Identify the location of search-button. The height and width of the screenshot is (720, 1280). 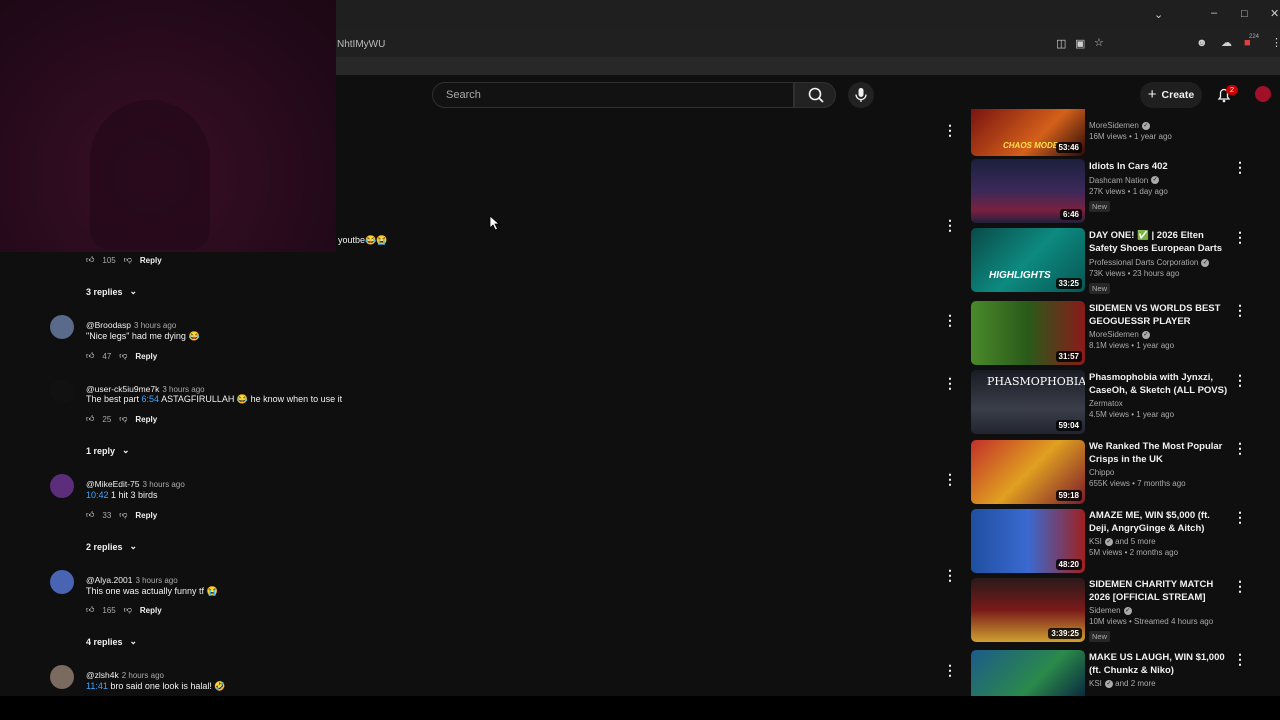
(815, 95).